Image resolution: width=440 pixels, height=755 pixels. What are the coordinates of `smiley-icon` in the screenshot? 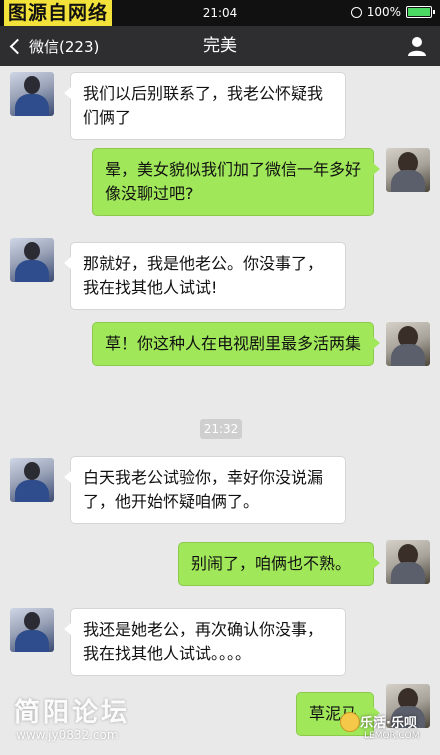 It's located at (350, 722).